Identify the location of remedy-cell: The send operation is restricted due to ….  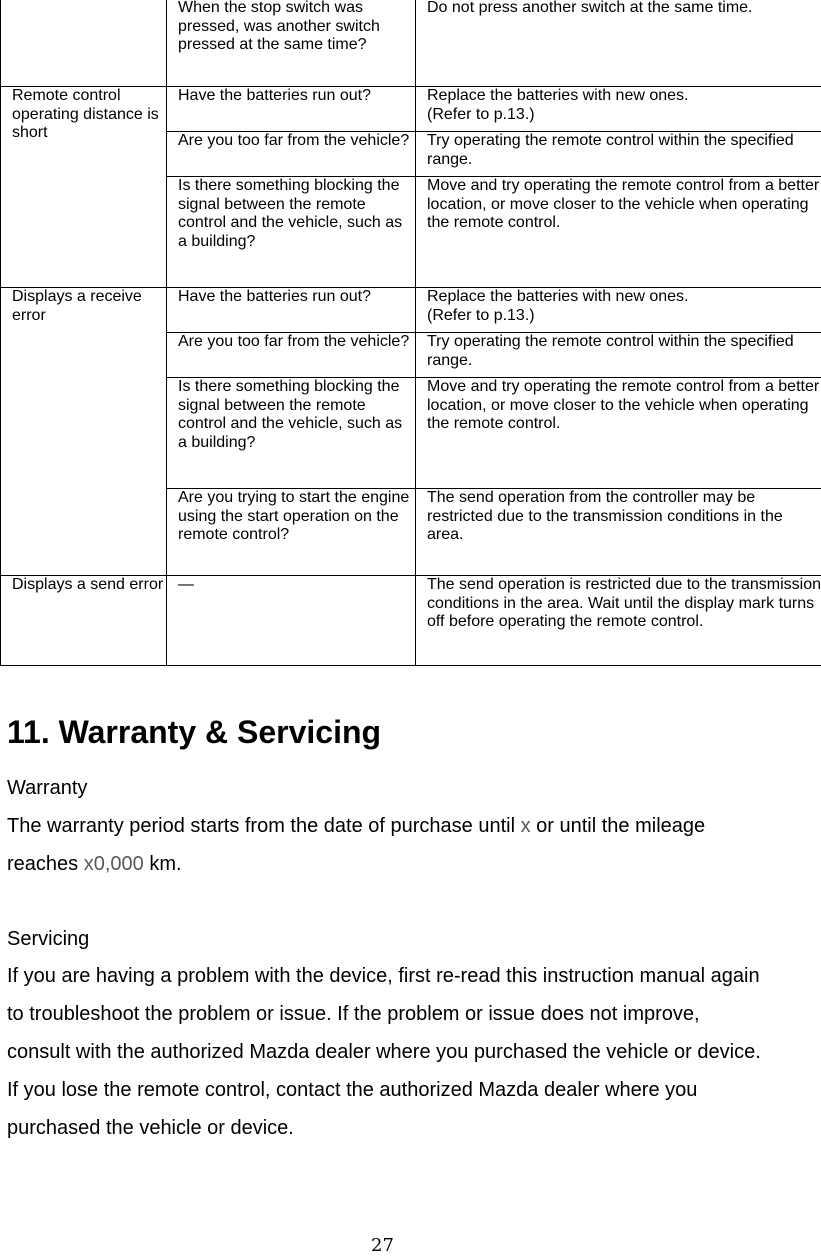
(618, 620).